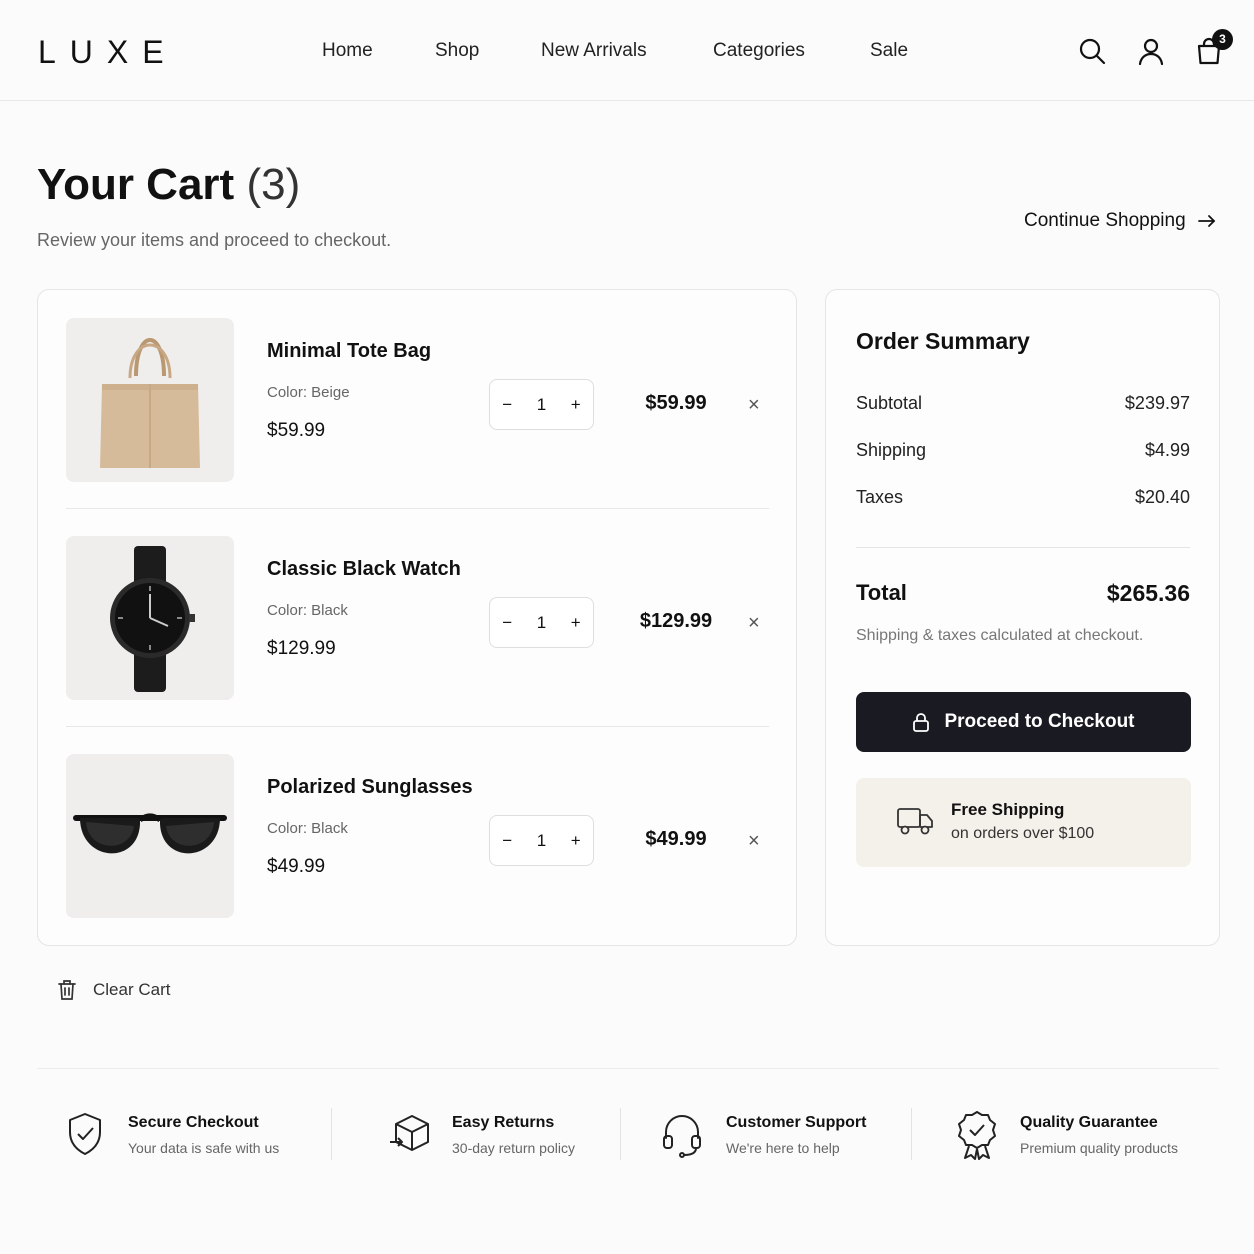  I want to click on lock-icon, so click(921, 722).